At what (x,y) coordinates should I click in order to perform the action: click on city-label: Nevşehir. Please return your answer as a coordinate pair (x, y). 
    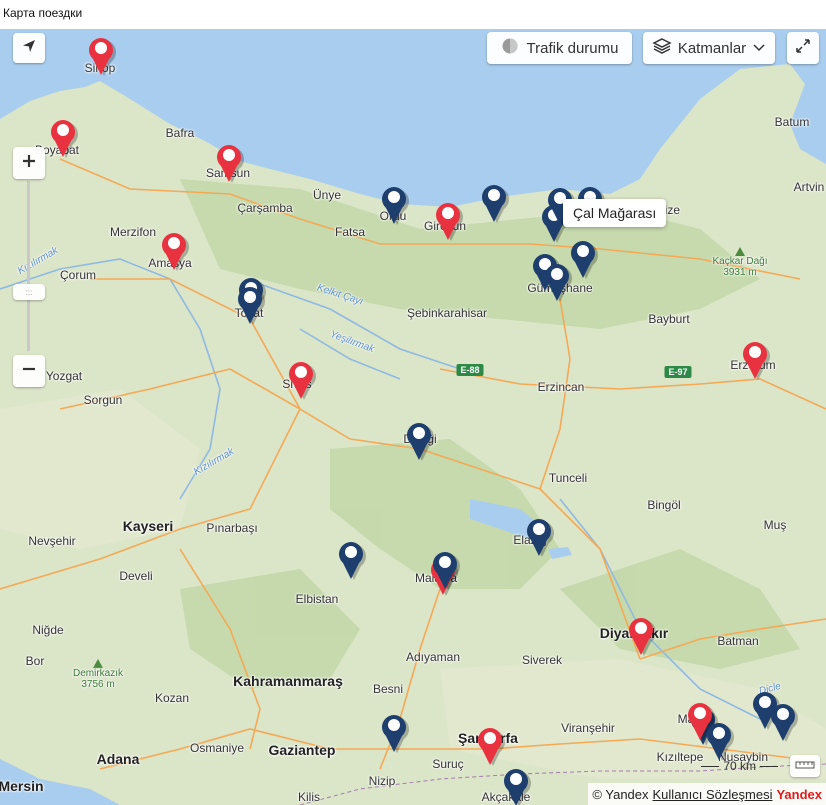
    Looking at the image, I should click on (52, 541).